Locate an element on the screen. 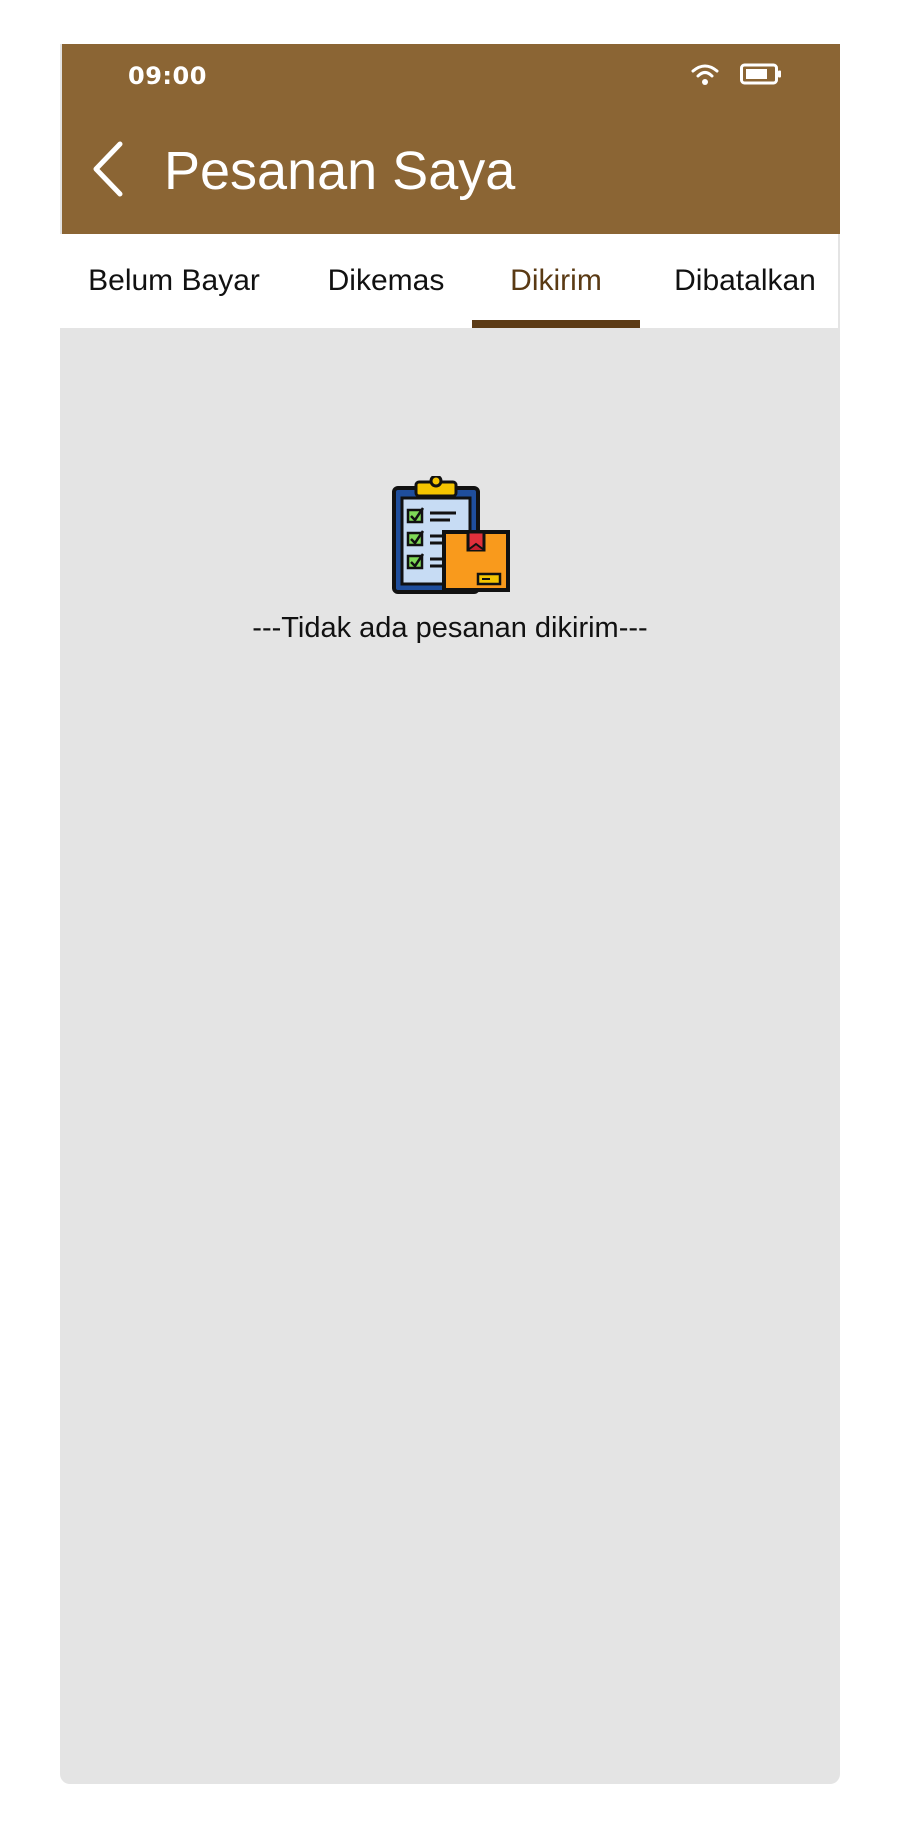 Image resolution: width=898 pixels, height=1825 pixels. tab-label: Dikemas is located at coordinates (386, 280).